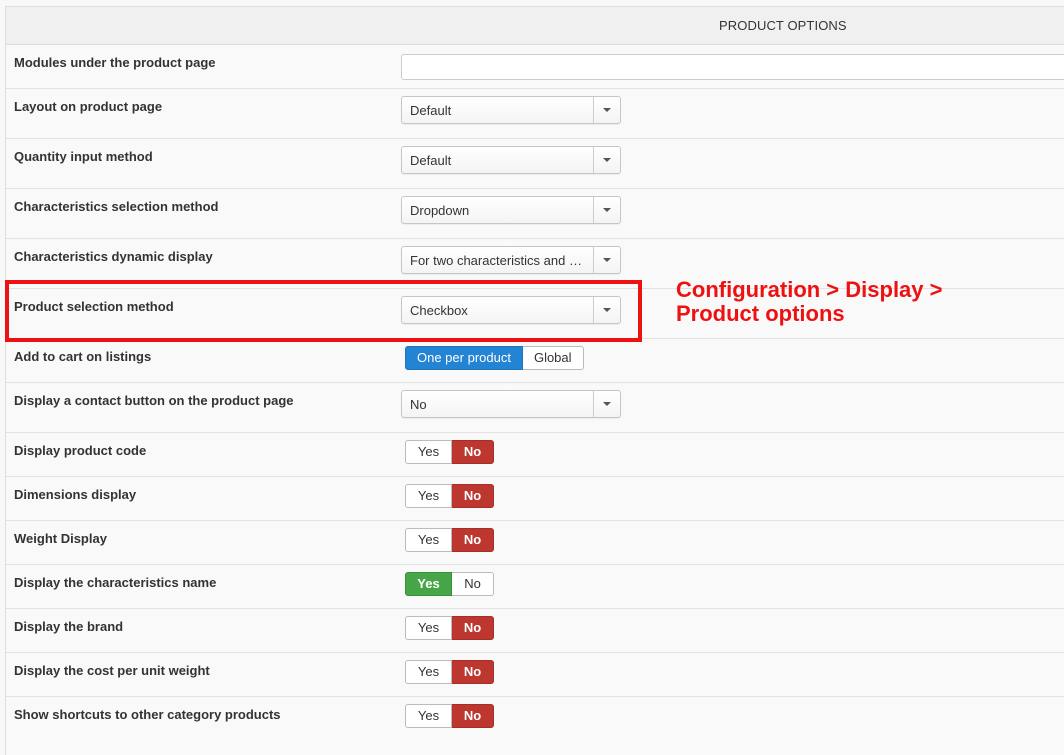  I want to click on row-product-code: Display product code Yes No, so click(535, 455).